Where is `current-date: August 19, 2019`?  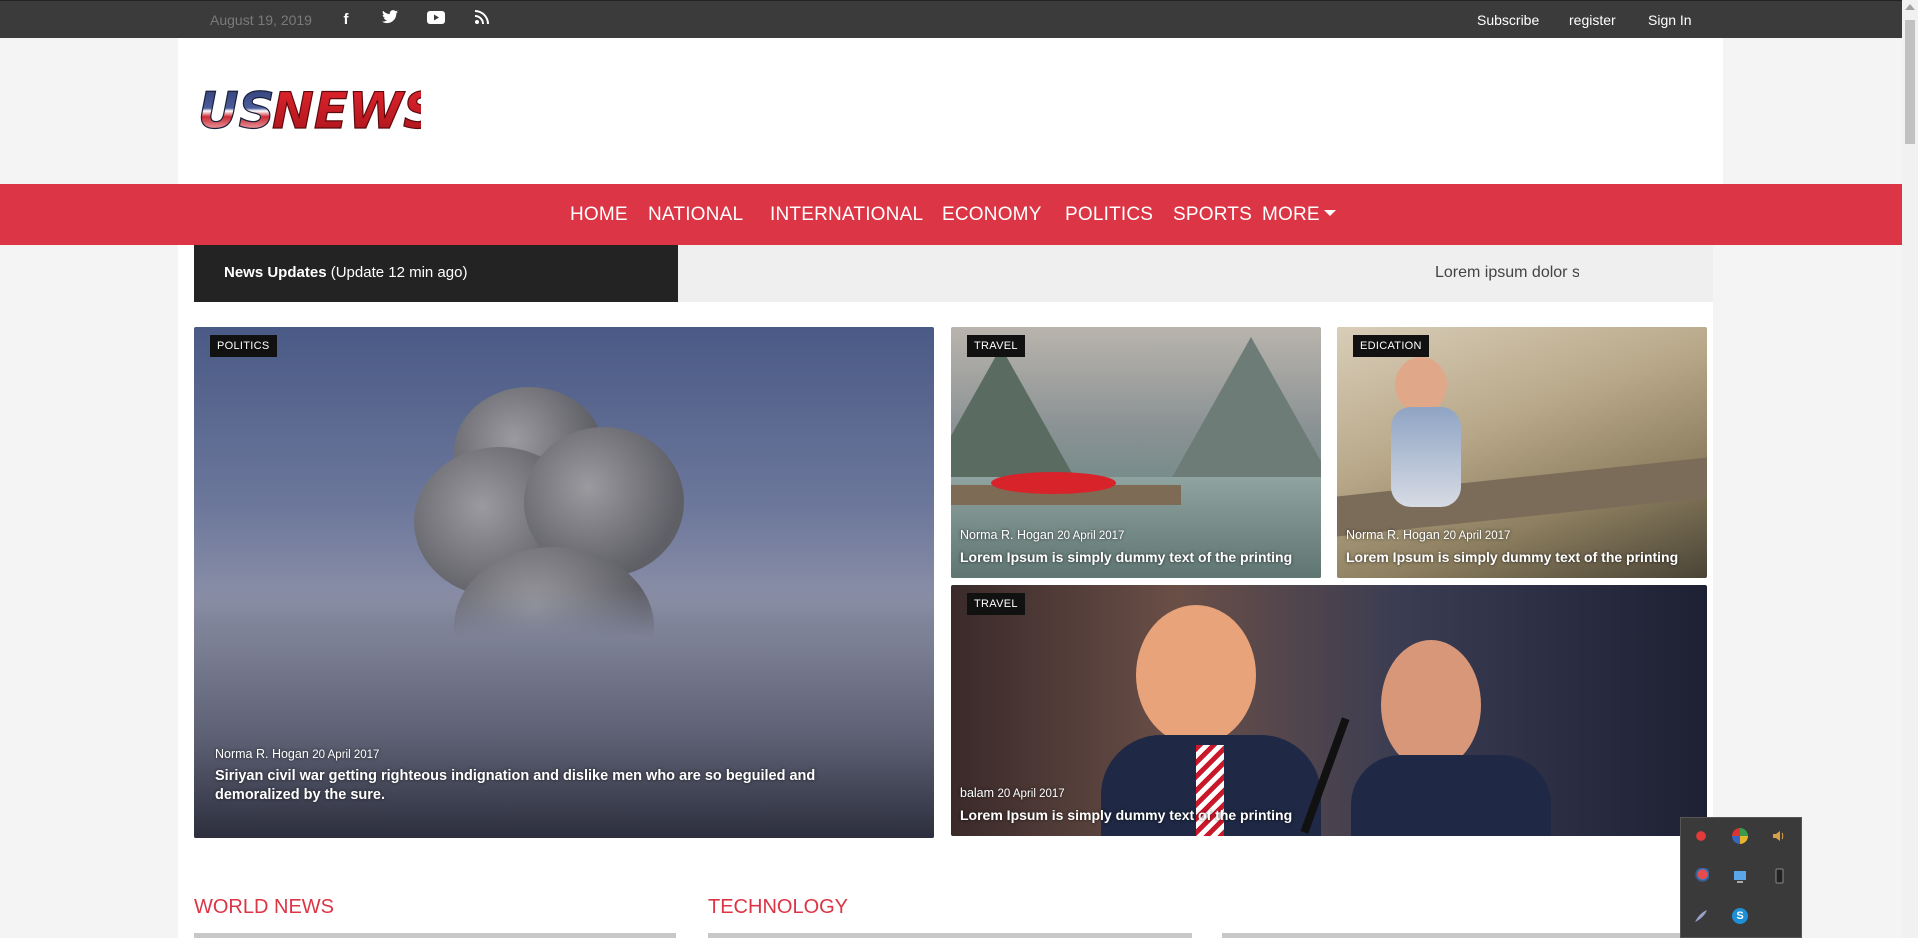 current-date: August 19, 2019 is located at coordinates (261, 20).